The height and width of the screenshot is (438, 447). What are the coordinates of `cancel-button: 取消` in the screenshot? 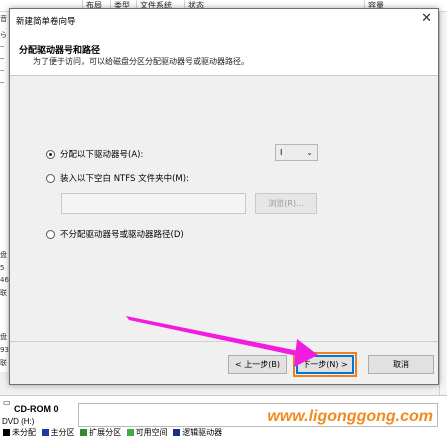 It's located at (401, 364).